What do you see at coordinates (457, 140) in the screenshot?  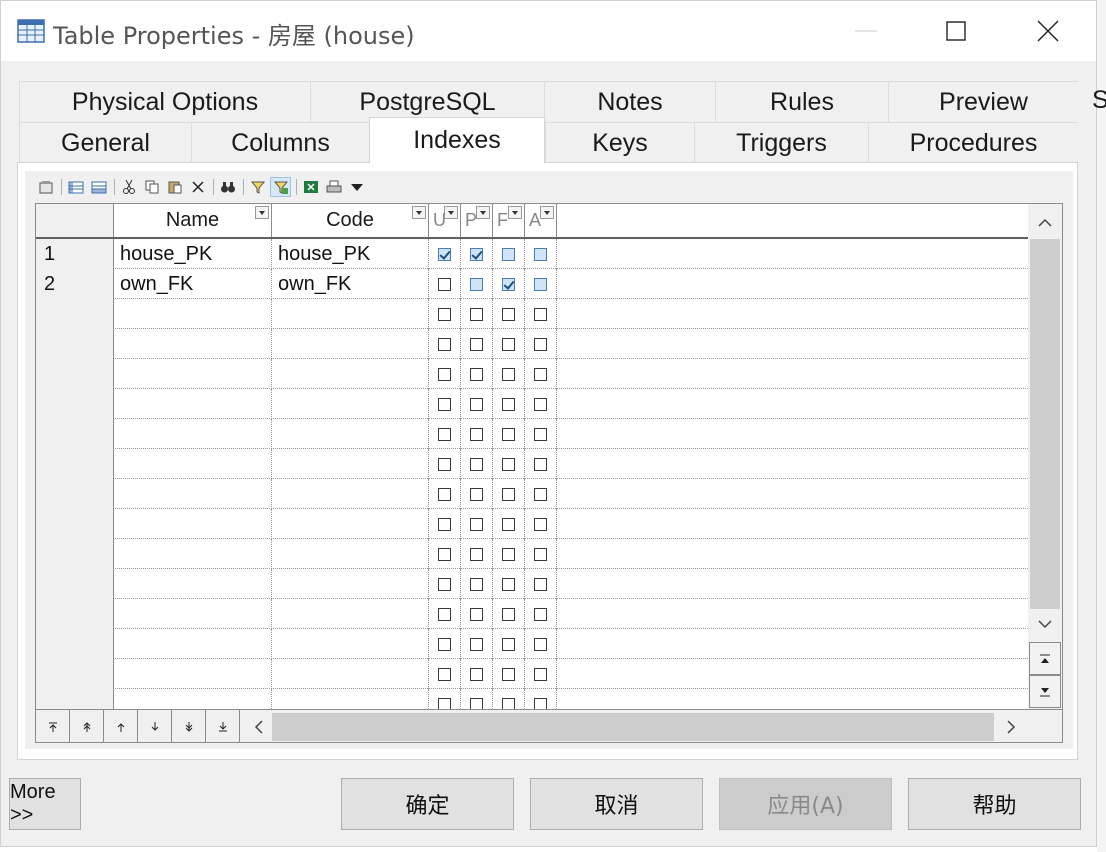 I see `tab-indexes: Indexes` at bounding box center [457, 140].